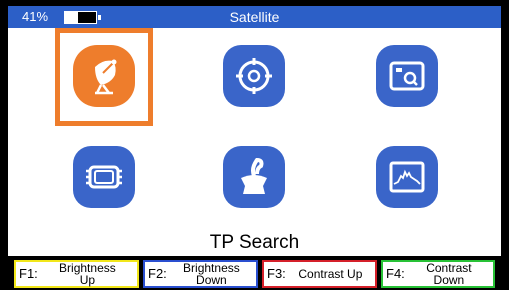 This screenshot has width=509, height=290. I want to click on status-bar: 41% Satellite, so click(254, 17).